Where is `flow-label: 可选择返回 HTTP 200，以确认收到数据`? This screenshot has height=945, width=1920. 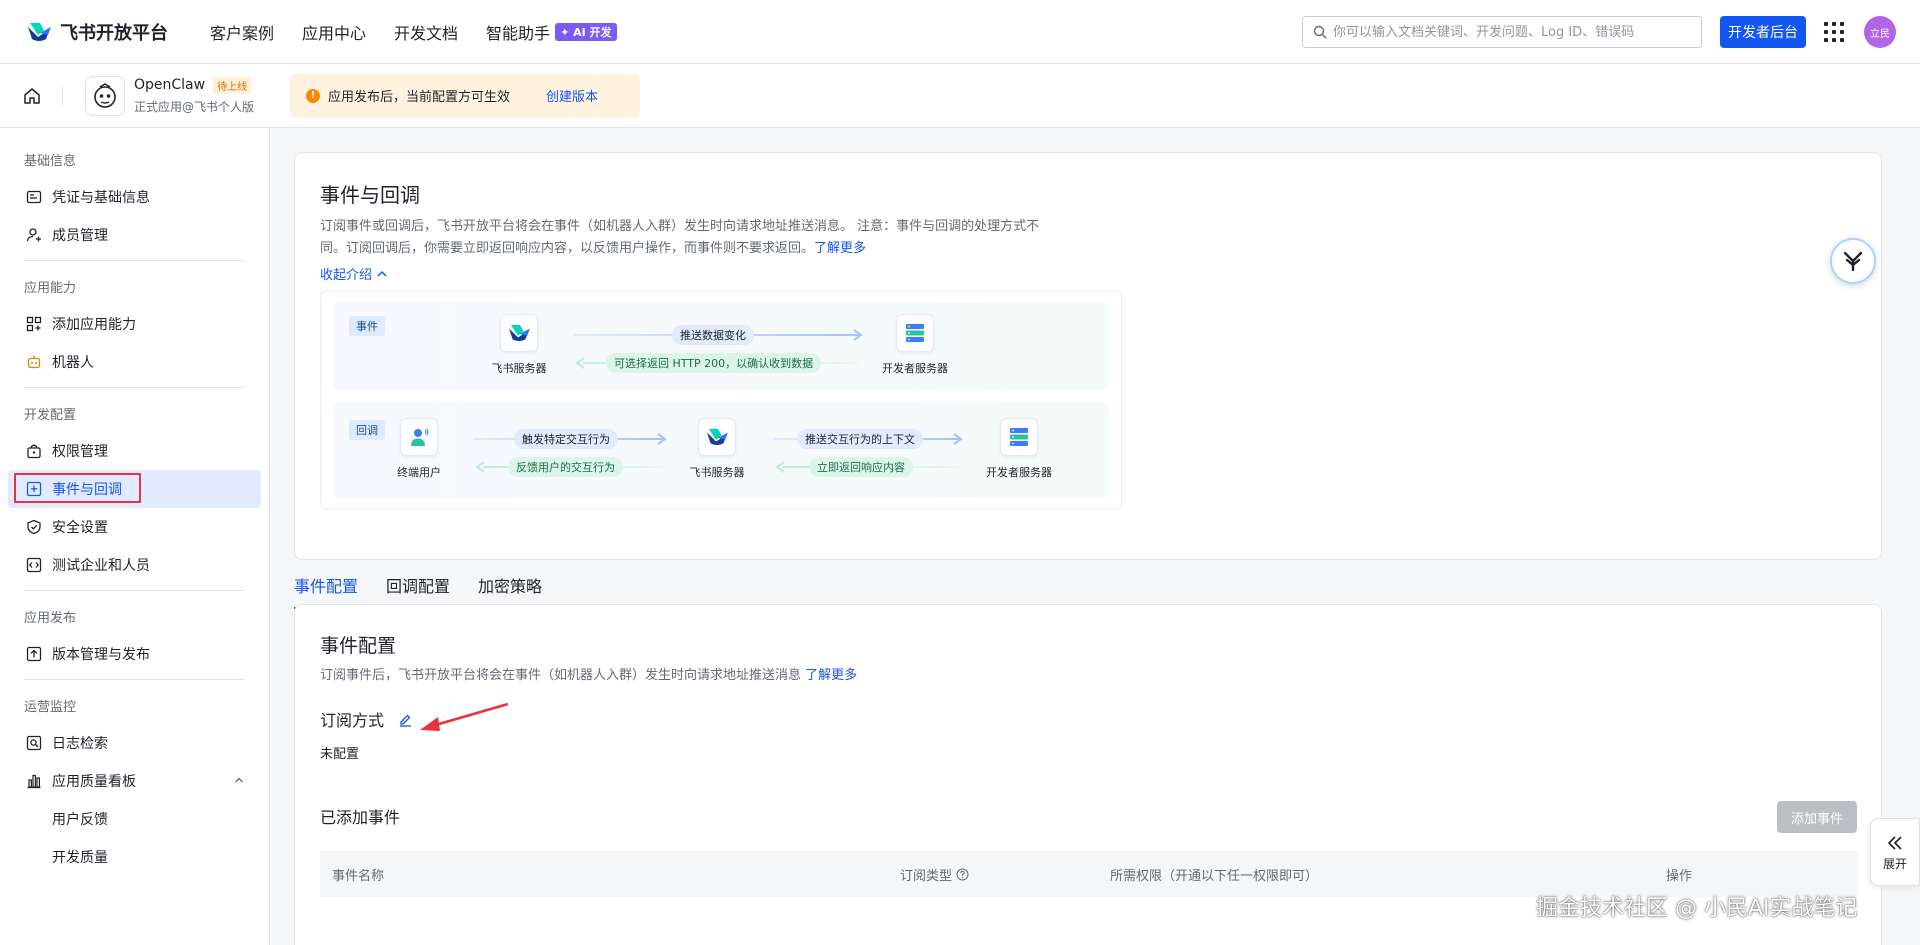 flow-label: 可选择返回 HTTP 200，以确认收到数据 is located at coordinates (714, 363).